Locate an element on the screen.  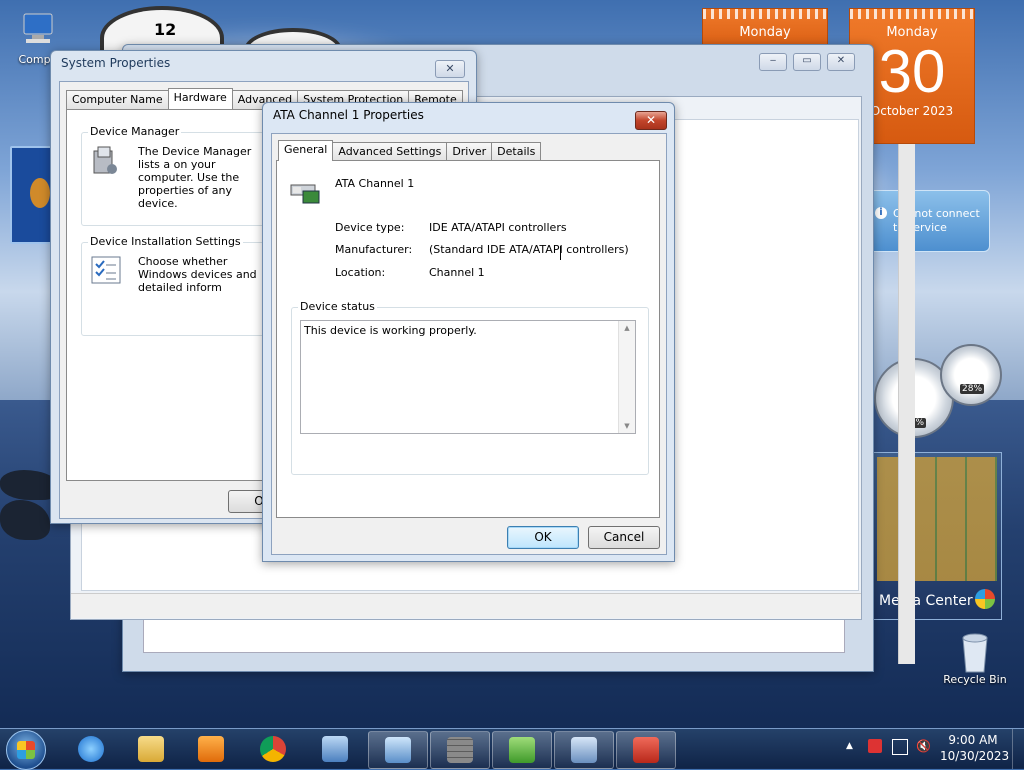
monitor-icon is located at coordinates (335, 749).